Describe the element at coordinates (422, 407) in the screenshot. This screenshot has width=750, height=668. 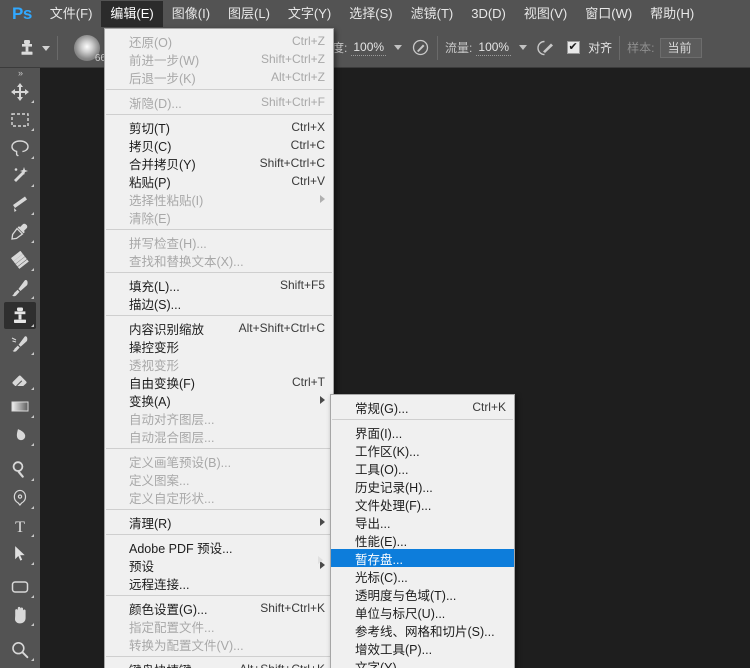
I see `menu-item: 常规(G)... Ctrl+K` at that location.